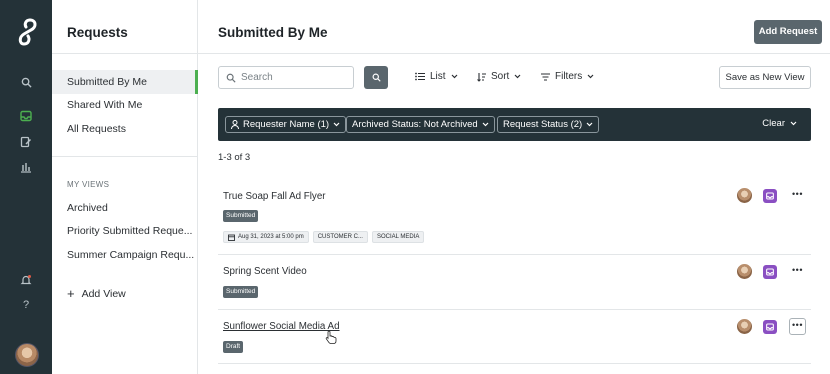 This screenshot has width=830, height=374. I want to click on list-view-dropdown: List, so click(436, 76).